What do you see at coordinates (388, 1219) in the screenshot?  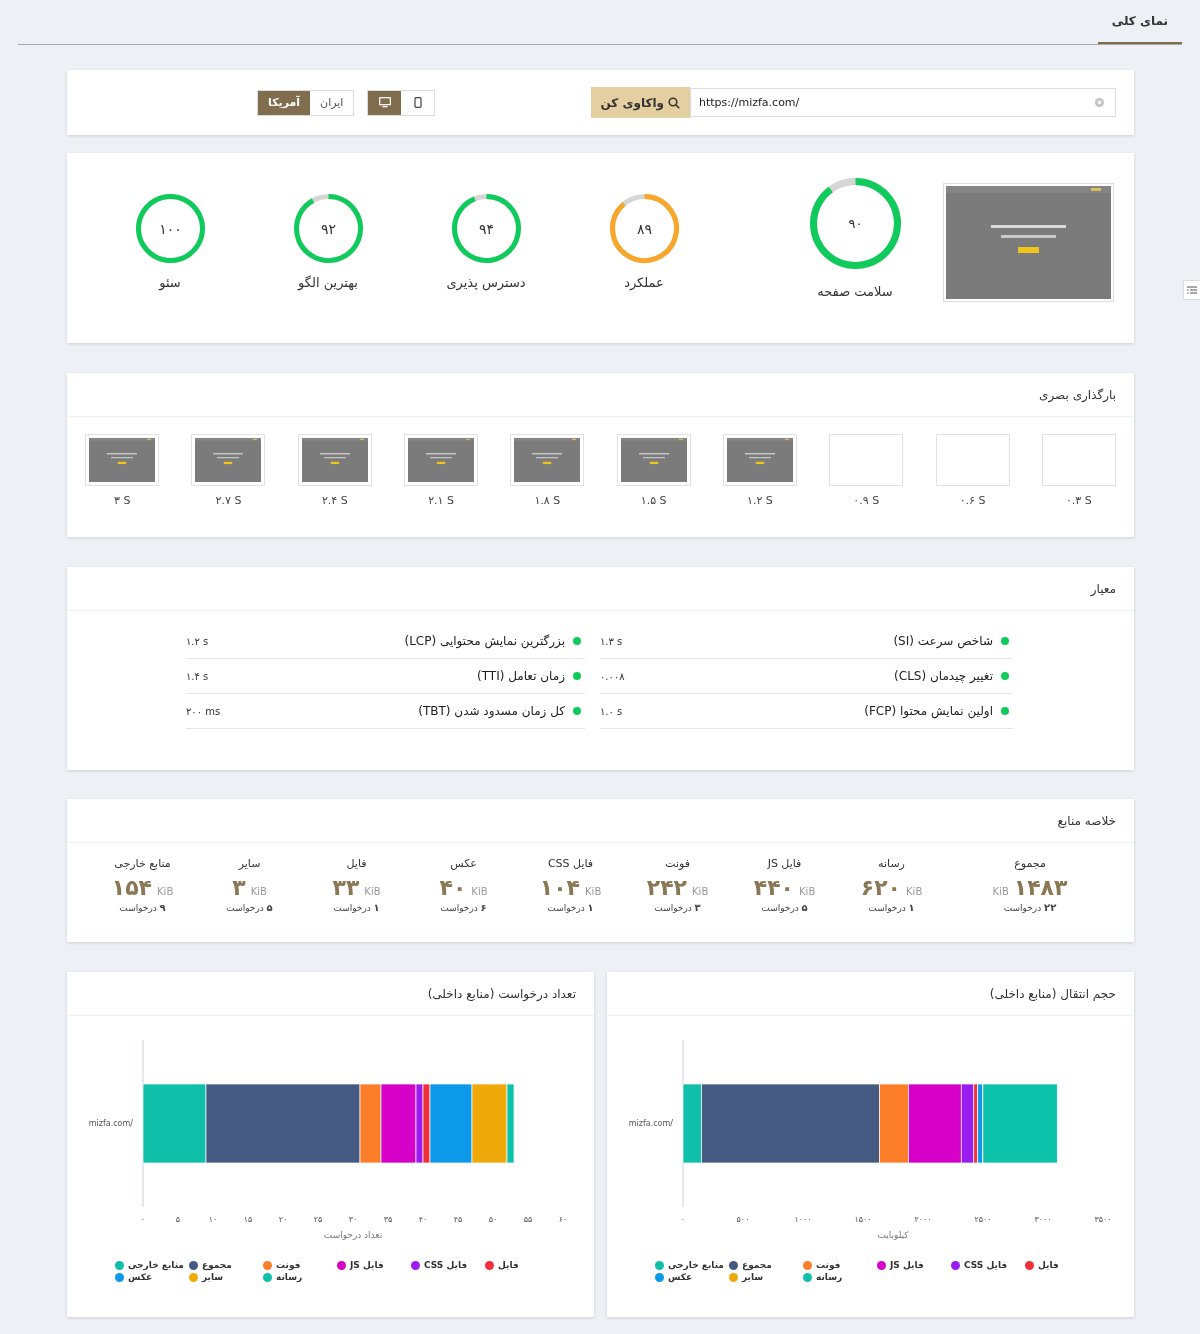 I see `tick-label: ۳۵` at bounding box center [388, 1219].